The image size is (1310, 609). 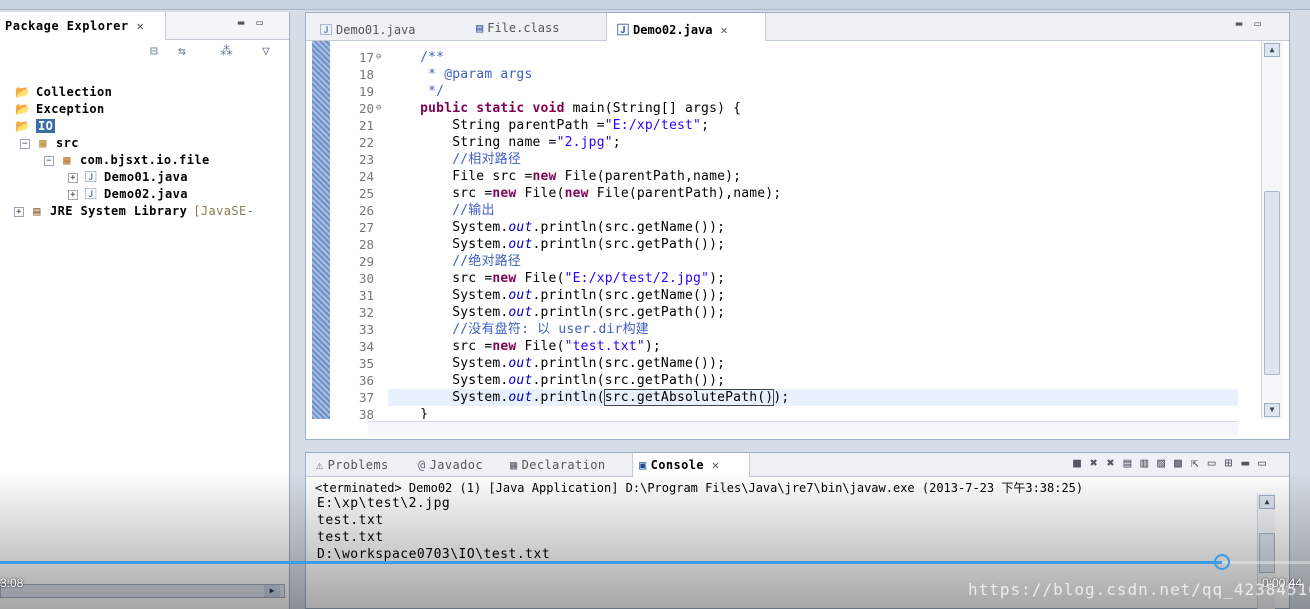 What do you see at coordinates (49, 143) in the screenshot?
I see `tree-item: − ▦ src` at bounding box center [49, 143].